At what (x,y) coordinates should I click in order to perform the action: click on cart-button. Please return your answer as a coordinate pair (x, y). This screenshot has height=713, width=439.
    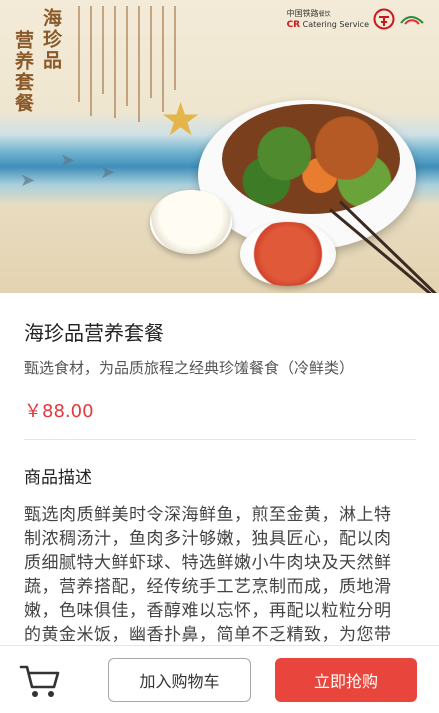
    Looking at the image, I should click on (40, 681).